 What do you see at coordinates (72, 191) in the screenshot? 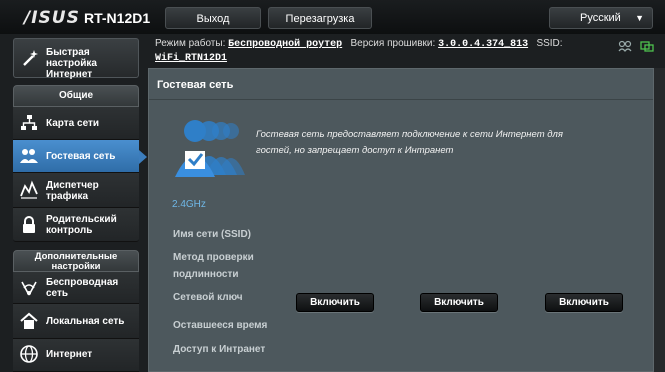
I see `sidebar-item-label: Диспетчер трафика` at bounding box center [72, 191].